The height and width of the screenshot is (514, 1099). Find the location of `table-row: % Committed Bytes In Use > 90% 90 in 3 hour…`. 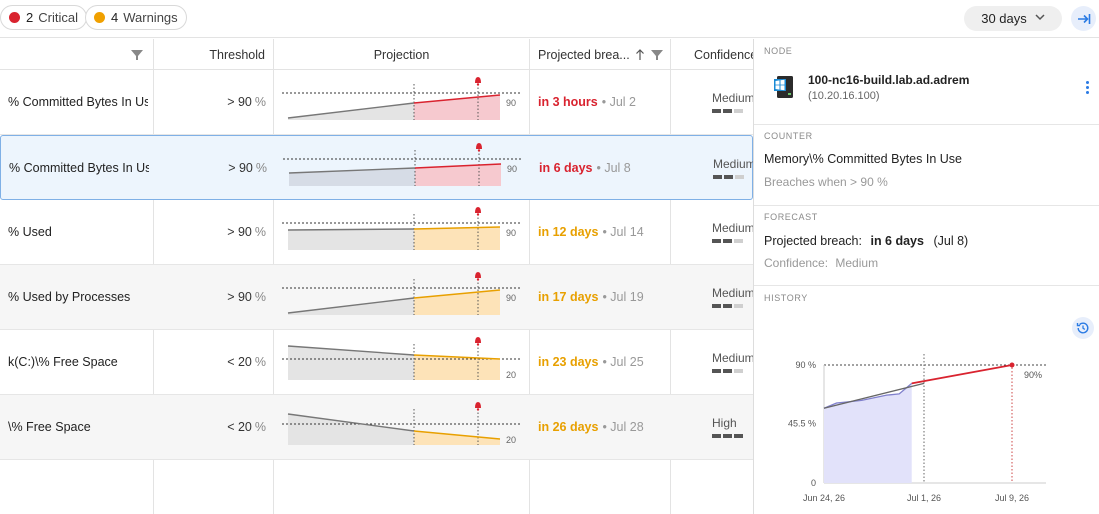

table-row: % Committed Bytes In Use > 90% 90 in 3 hour… is located at coordinates (376, 102).